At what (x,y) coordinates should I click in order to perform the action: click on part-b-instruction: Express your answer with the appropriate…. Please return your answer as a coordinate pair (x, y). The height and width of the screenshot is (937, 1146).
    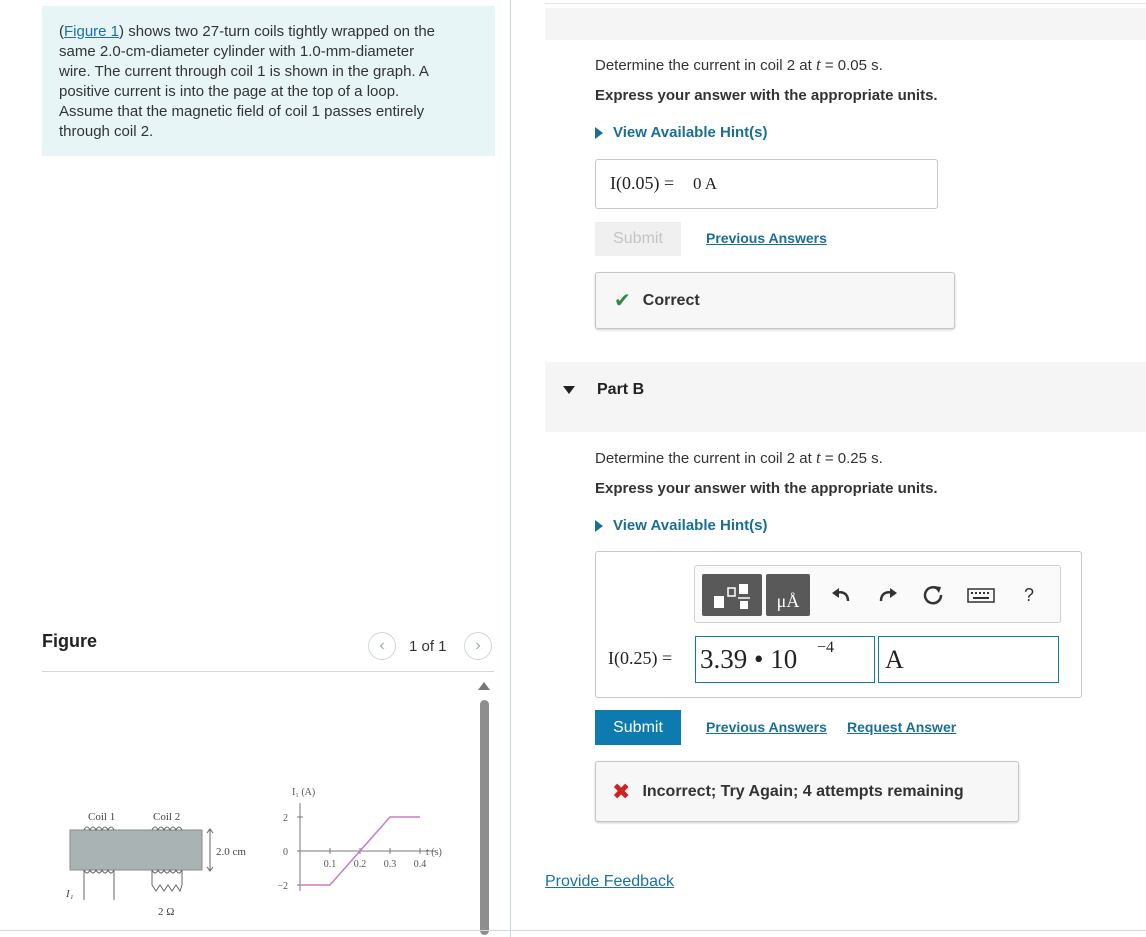
    Looking at the image, I should click on (766, 488).